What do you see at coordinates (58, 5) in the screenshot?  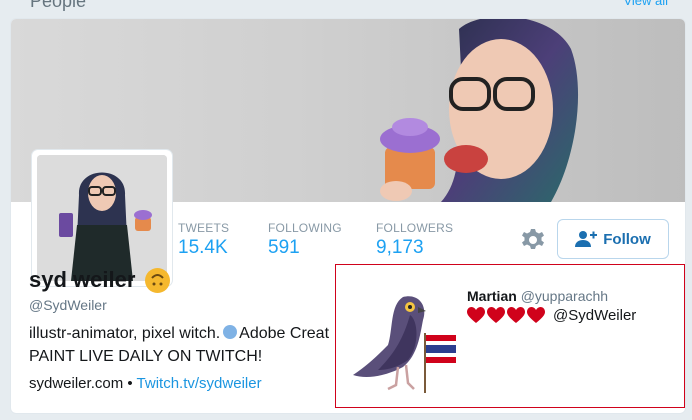 I see `section-title: People` at bounding box center [58, 5].